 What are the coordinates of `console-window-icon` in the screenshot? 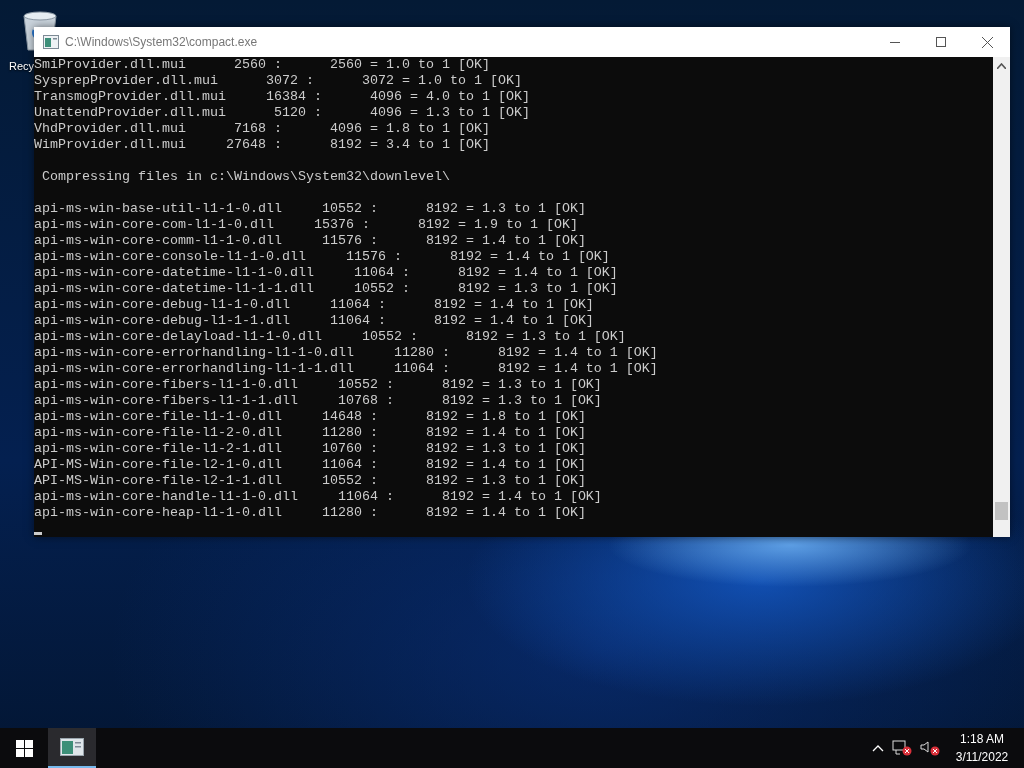 It's located at (72, 747).